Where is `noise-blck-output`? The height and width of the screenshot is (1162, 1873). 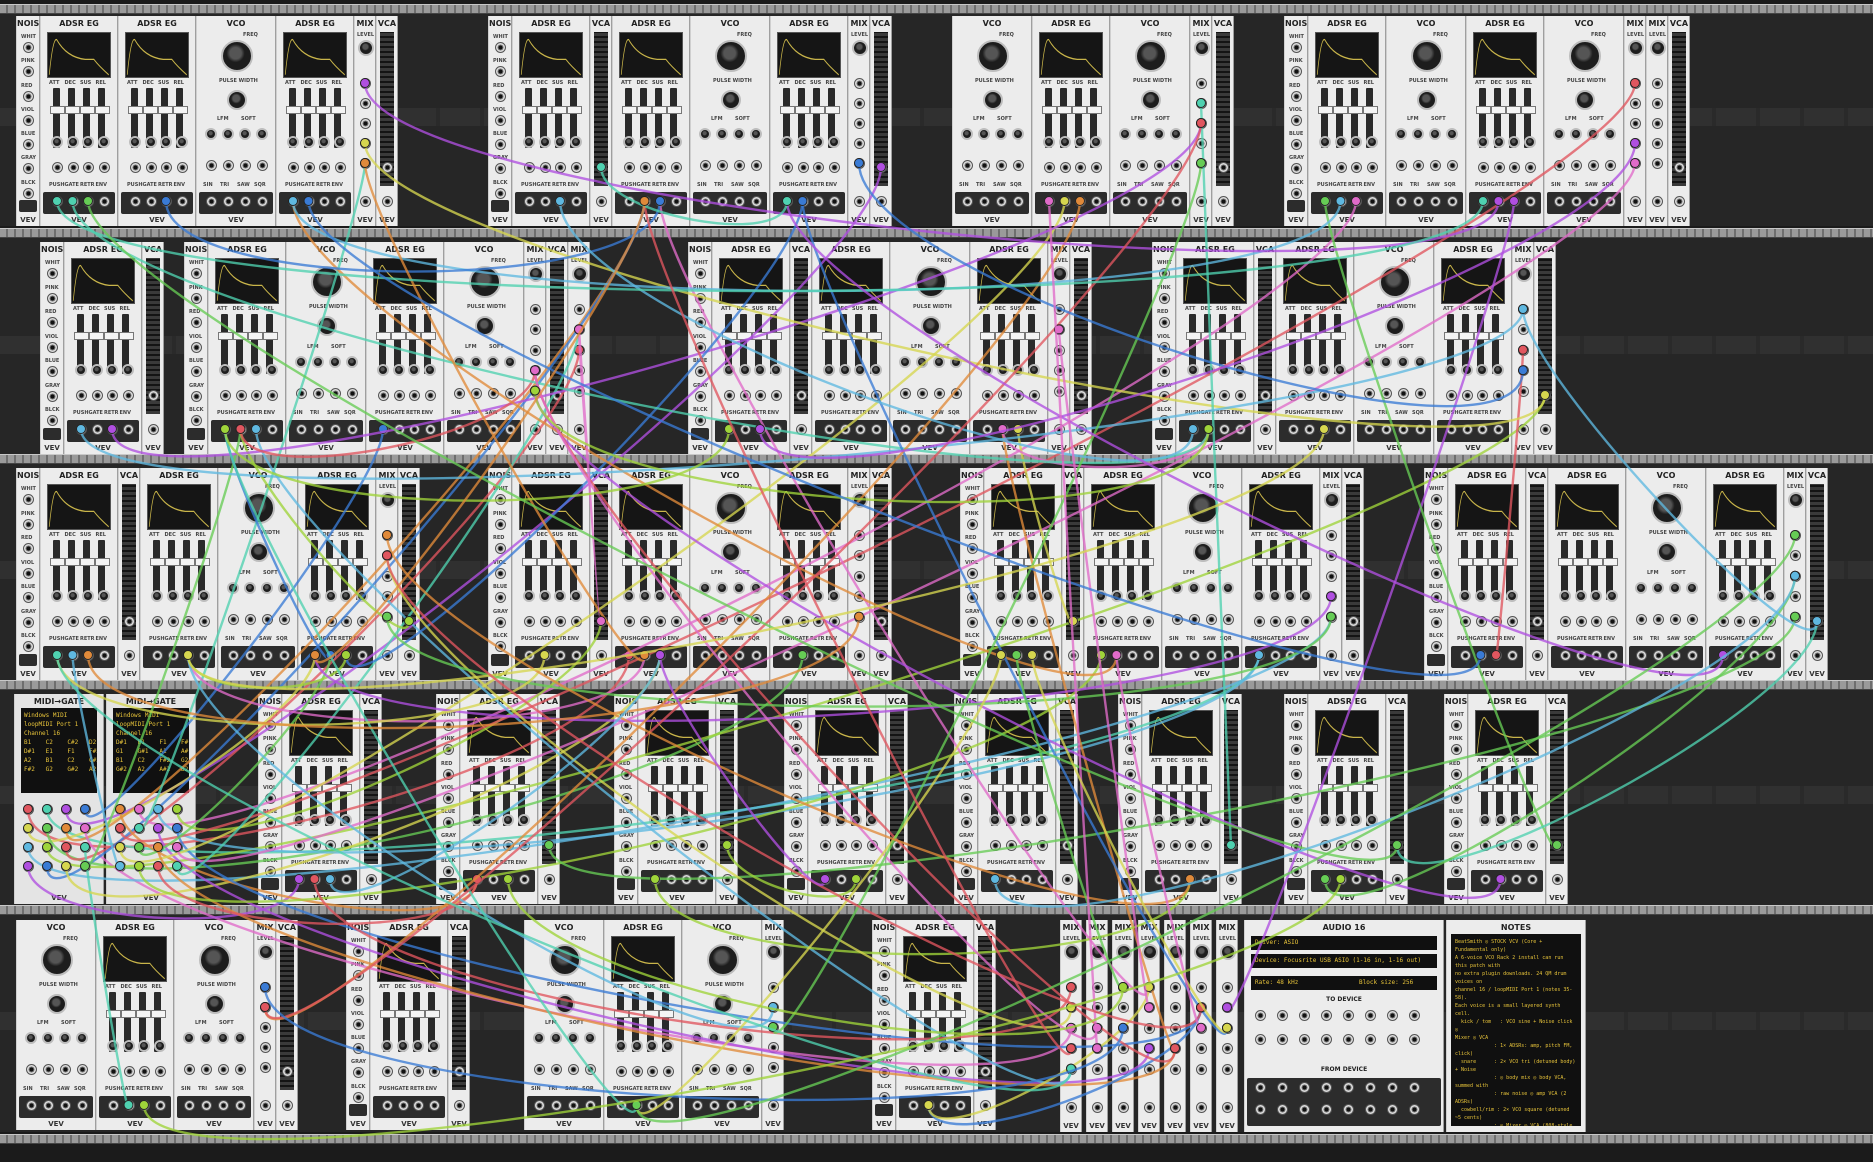
noise-blck-output is located at coordinates (28, 647).